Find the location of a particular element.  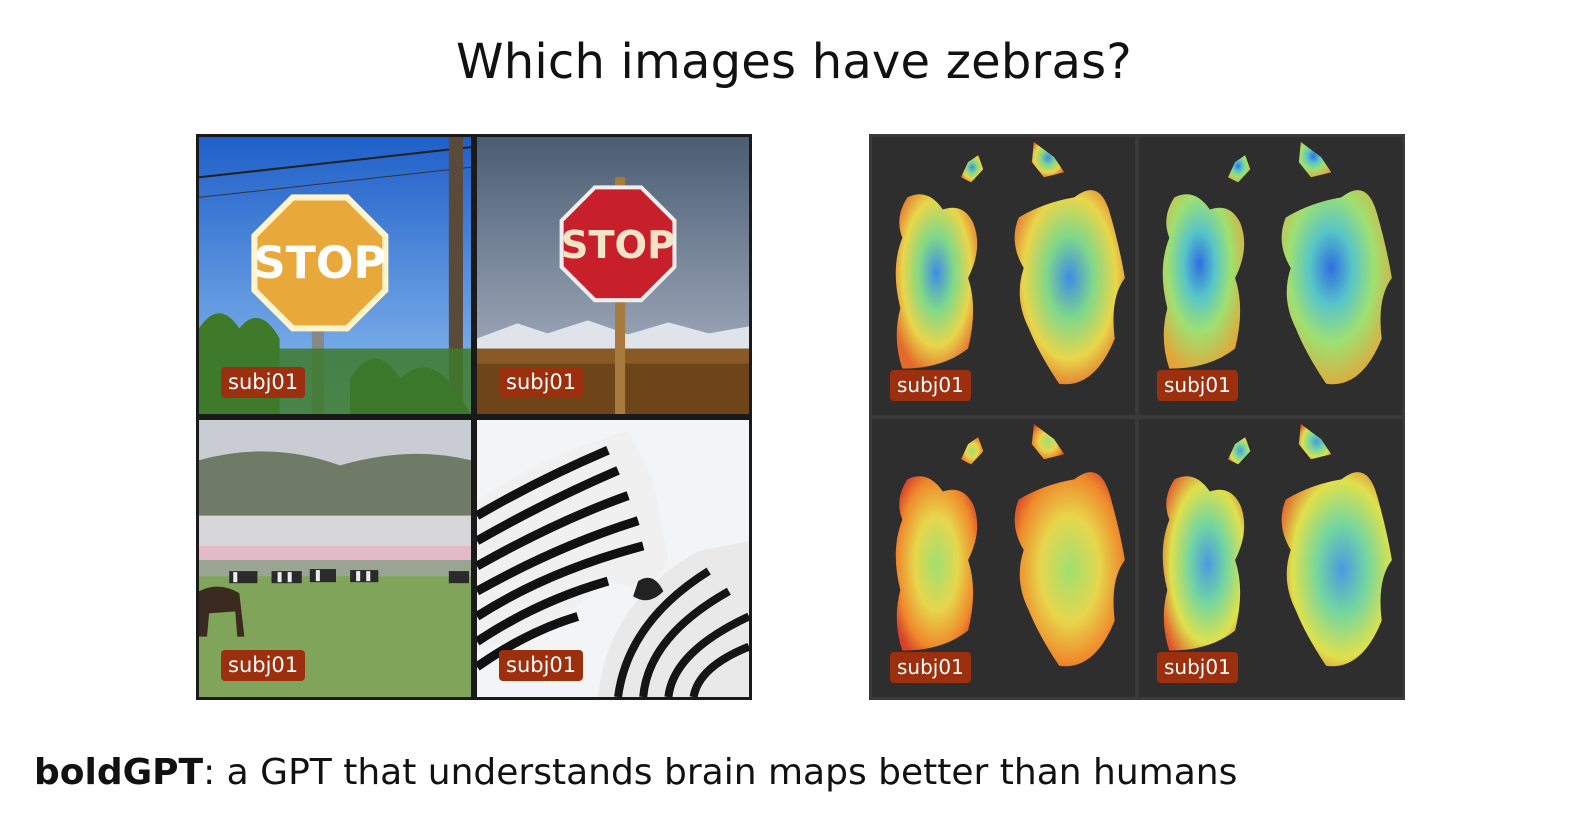

caption-bold: boldGPT is located at coordinates (119, 772).